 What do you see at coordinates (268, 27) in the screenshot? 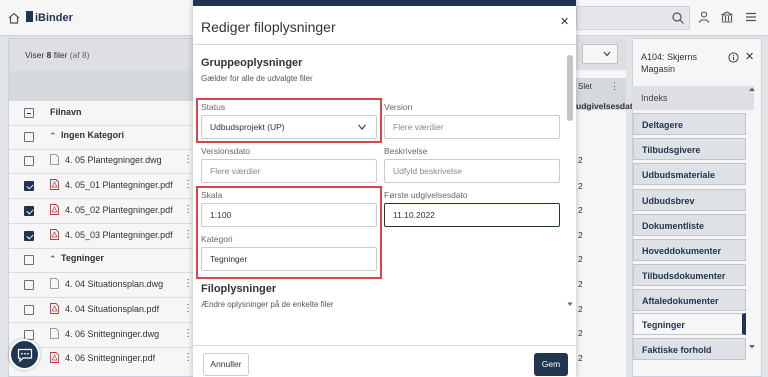
I see `dialog-title: Rediger filoplysninger` at bounding box center [268, 27].